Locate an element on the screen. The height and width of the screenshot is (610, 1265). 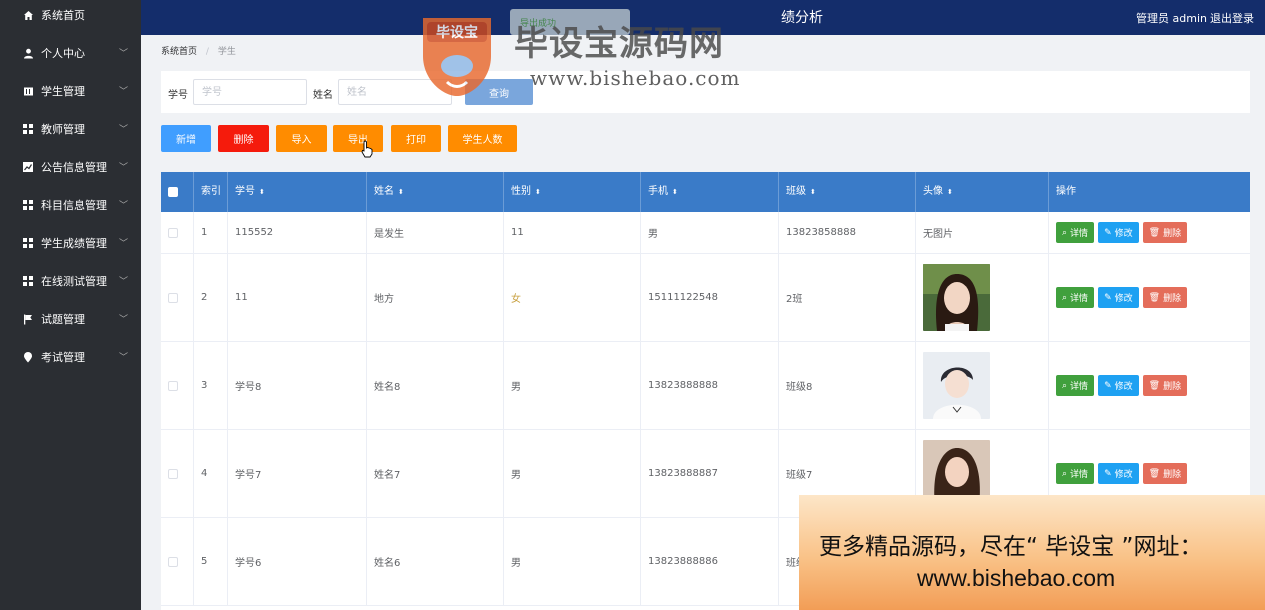
sidebar-item-subjects: 科目信息管理 ﹀ is located at coordinates (70, 205).